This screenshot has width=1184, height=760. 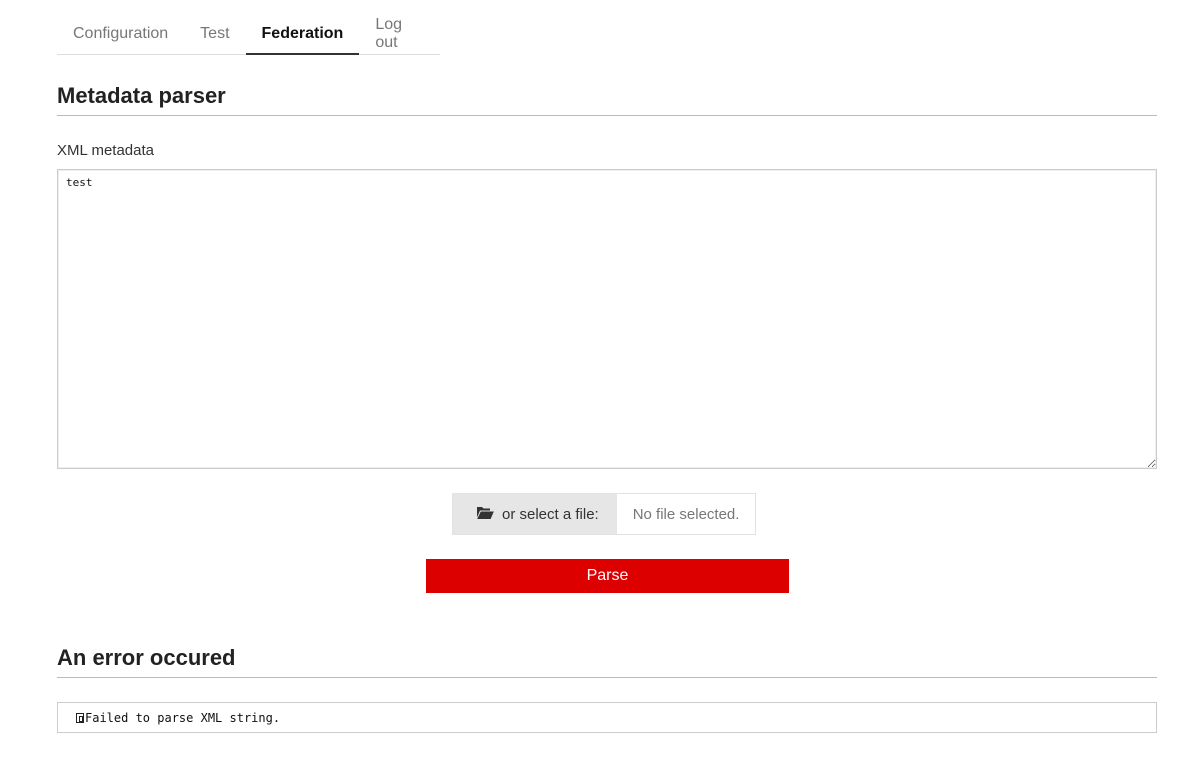 I want to click on tab-logout: Log out, so click(x=399, y=33).